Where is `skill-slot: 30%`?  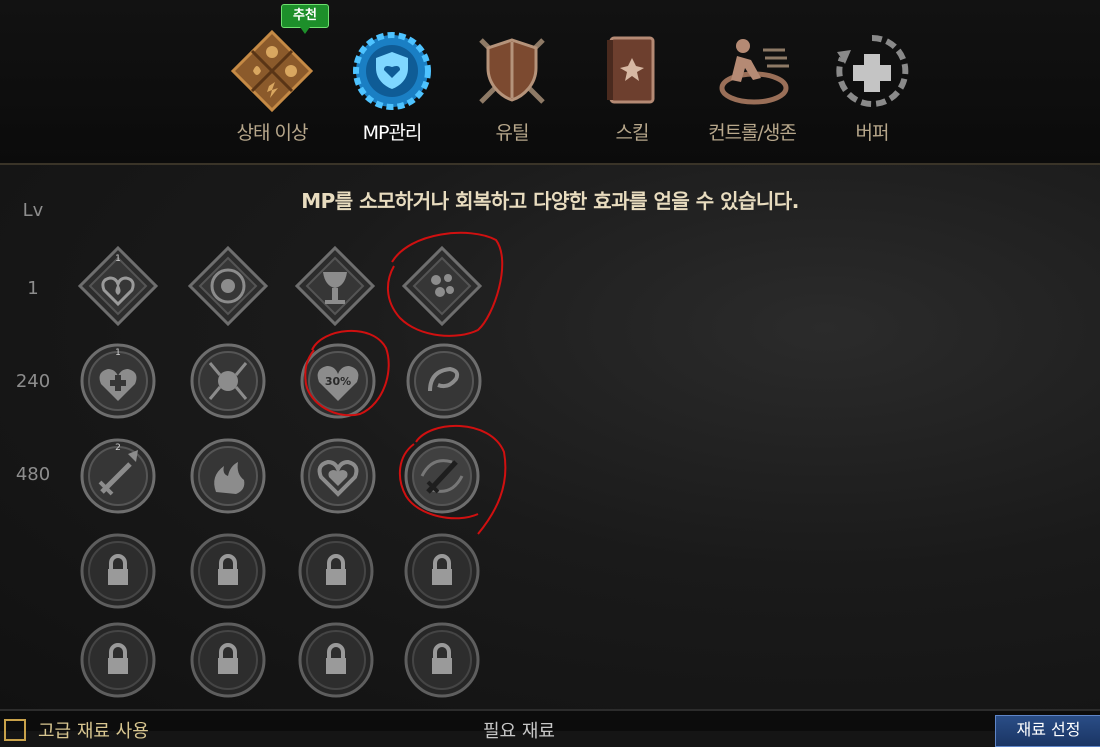
skill-slot: 30% is located at coordinates (338, 381).